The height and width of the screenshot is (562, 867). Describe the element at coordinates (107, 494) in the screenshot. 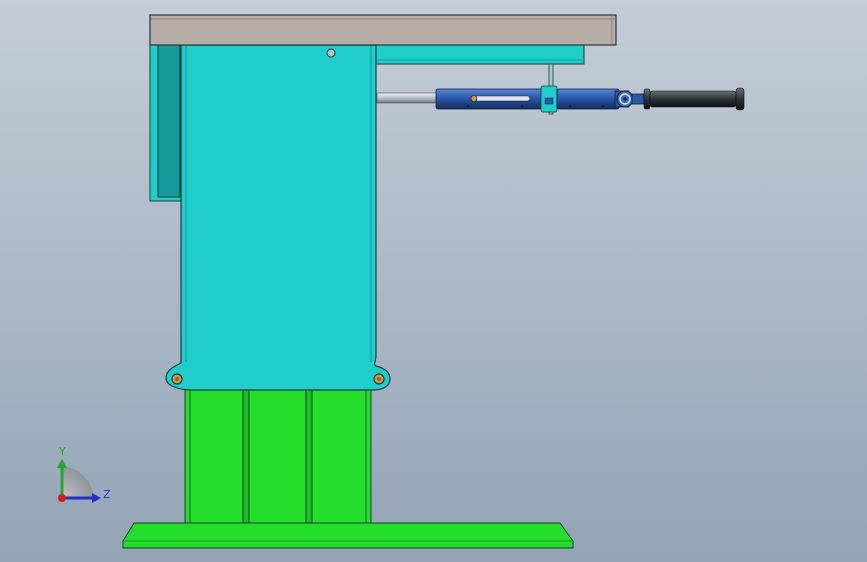

I see `triad-z-label: Z` at that location.